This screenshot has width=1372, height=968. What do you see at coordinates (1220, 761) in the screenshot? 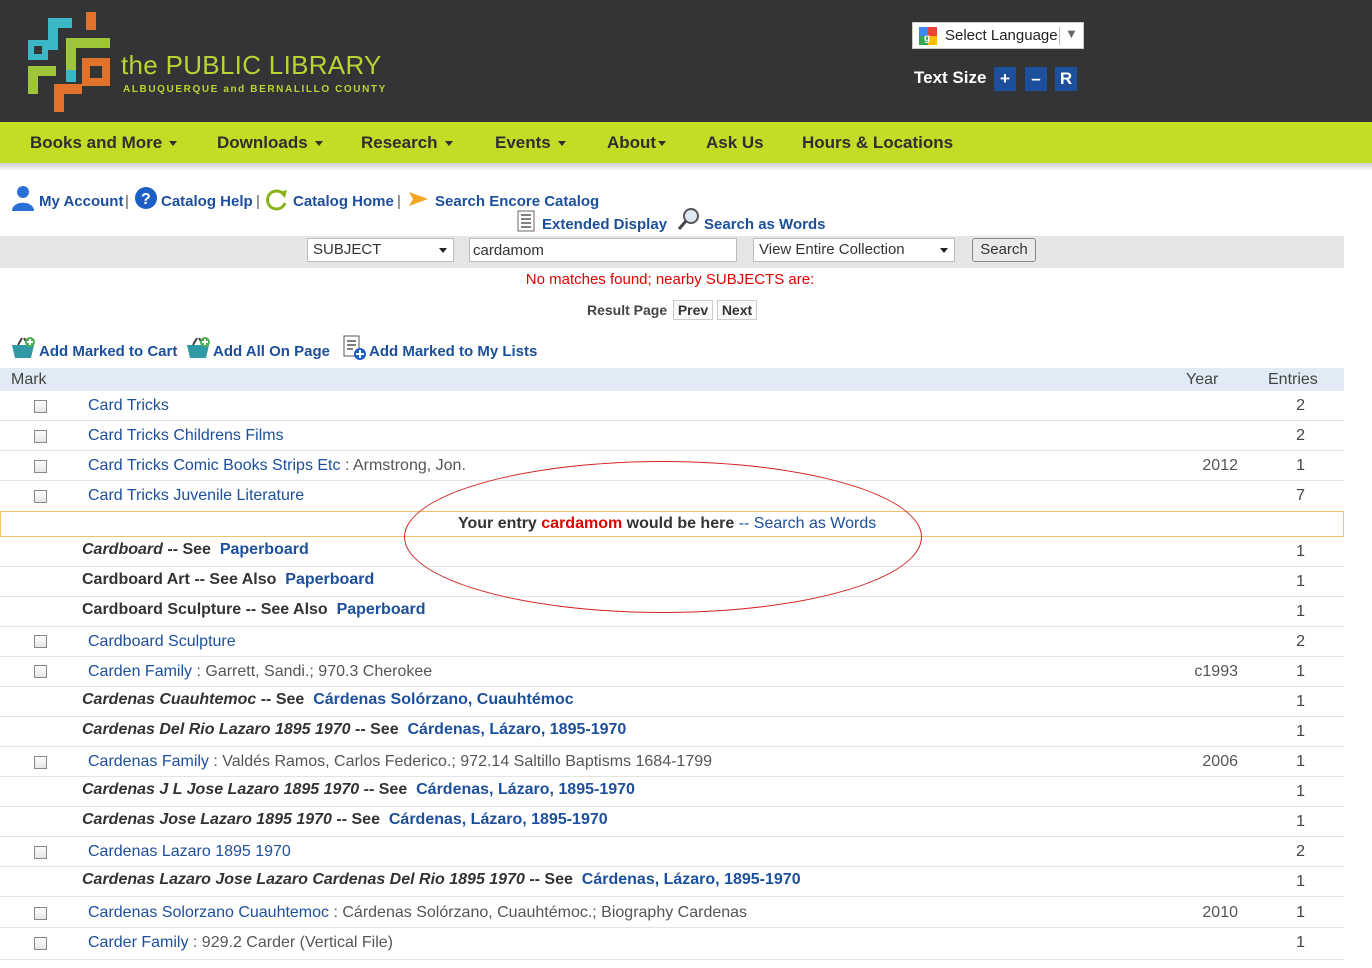
I see `entry-year: 2006` at bounding box center [1220, 761].